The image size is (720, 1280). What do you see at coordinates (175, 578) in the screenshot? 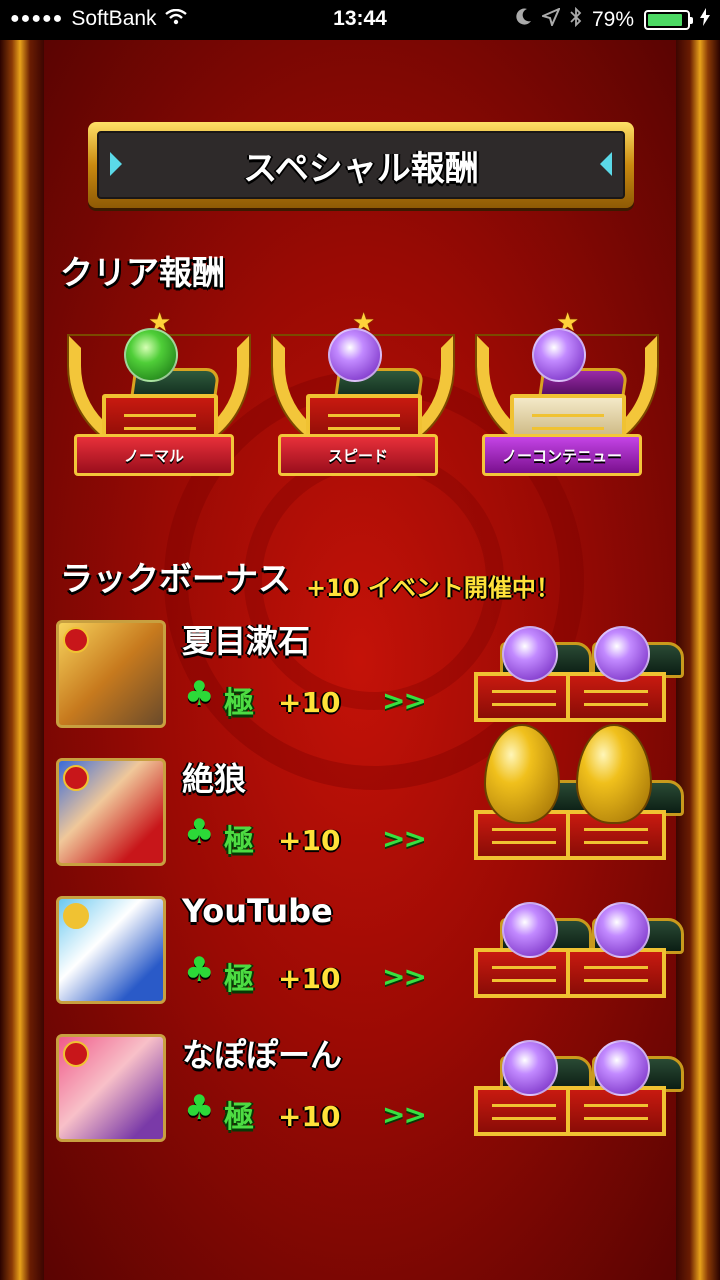
I see `luck-bonus-heading: ラックボーナス` at bounding box center [175, 578].